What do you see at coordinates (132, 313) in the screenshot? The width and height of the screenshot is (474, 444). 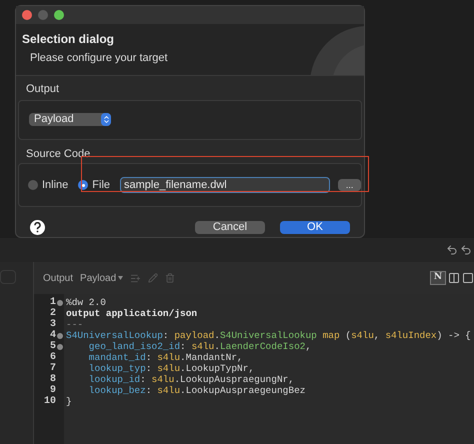 I see `code-line: output application/json` at bounding box center [132, 313].